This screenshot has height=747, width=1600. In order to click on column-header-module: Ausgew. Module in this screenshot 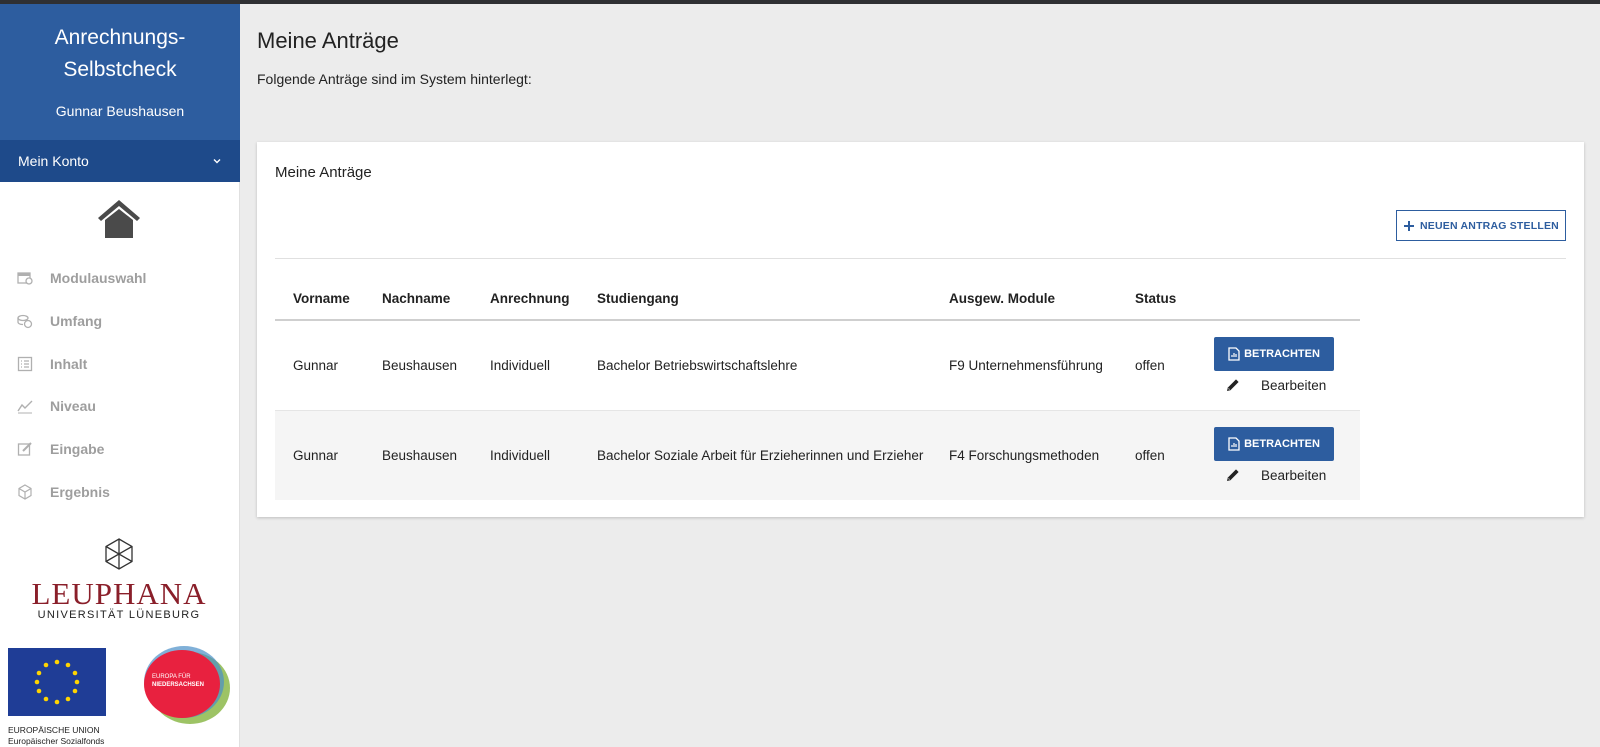, I will do `click(1024, 299)`.